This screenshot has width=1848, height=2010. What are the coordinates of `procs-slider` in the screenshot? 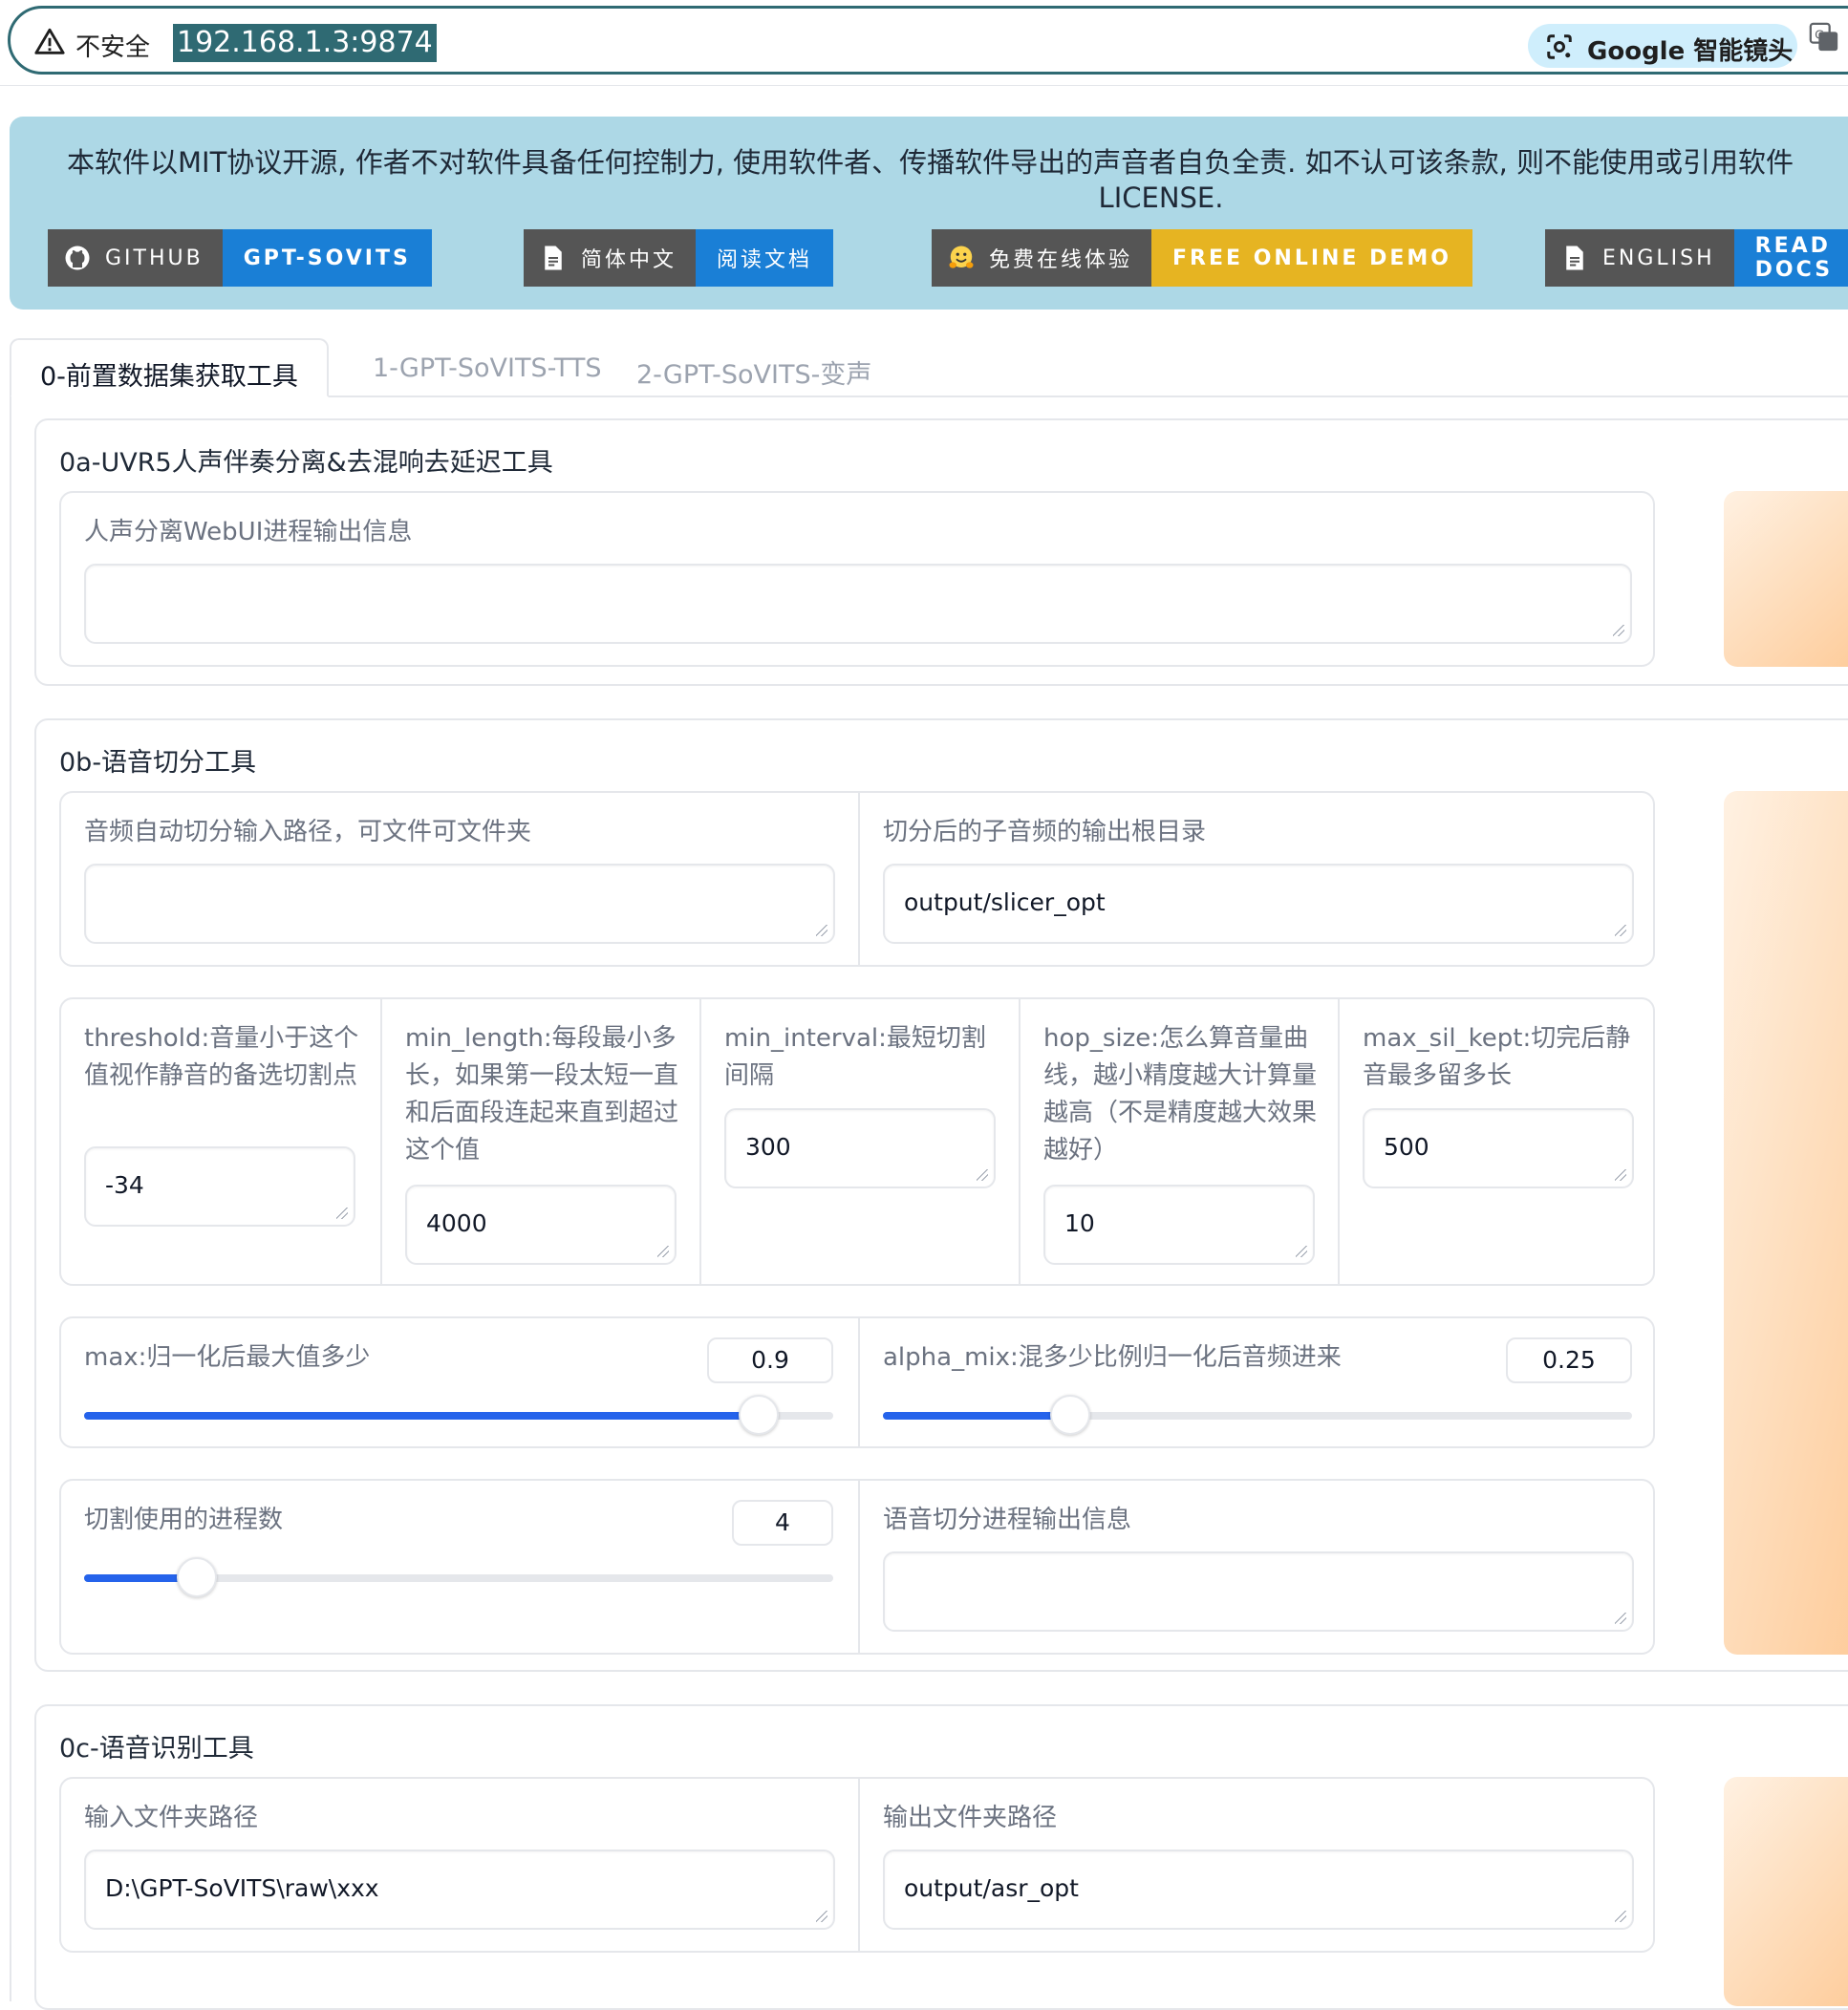 It's located at (458, 1577).